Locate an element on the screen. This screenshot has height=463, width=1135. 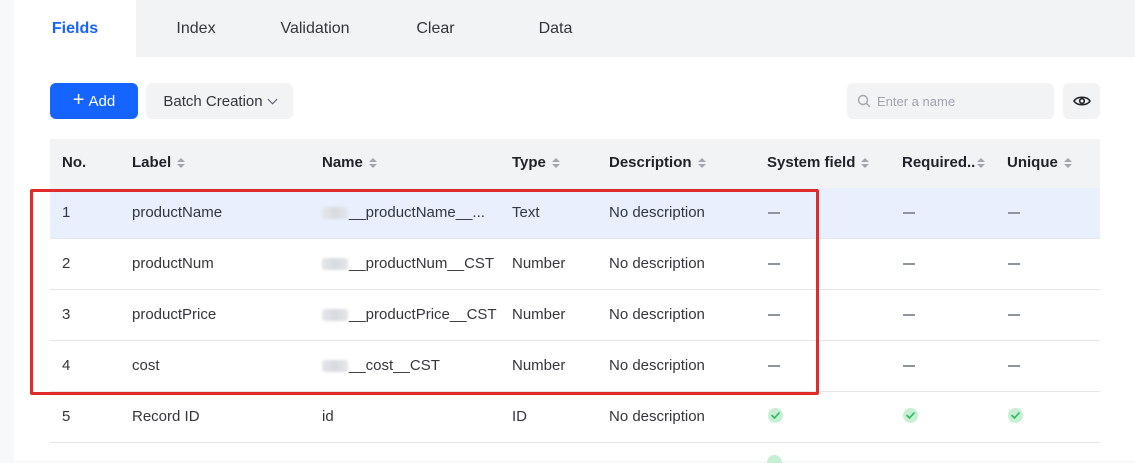
cell-type-text: ID is located at coordinates (519, 416).